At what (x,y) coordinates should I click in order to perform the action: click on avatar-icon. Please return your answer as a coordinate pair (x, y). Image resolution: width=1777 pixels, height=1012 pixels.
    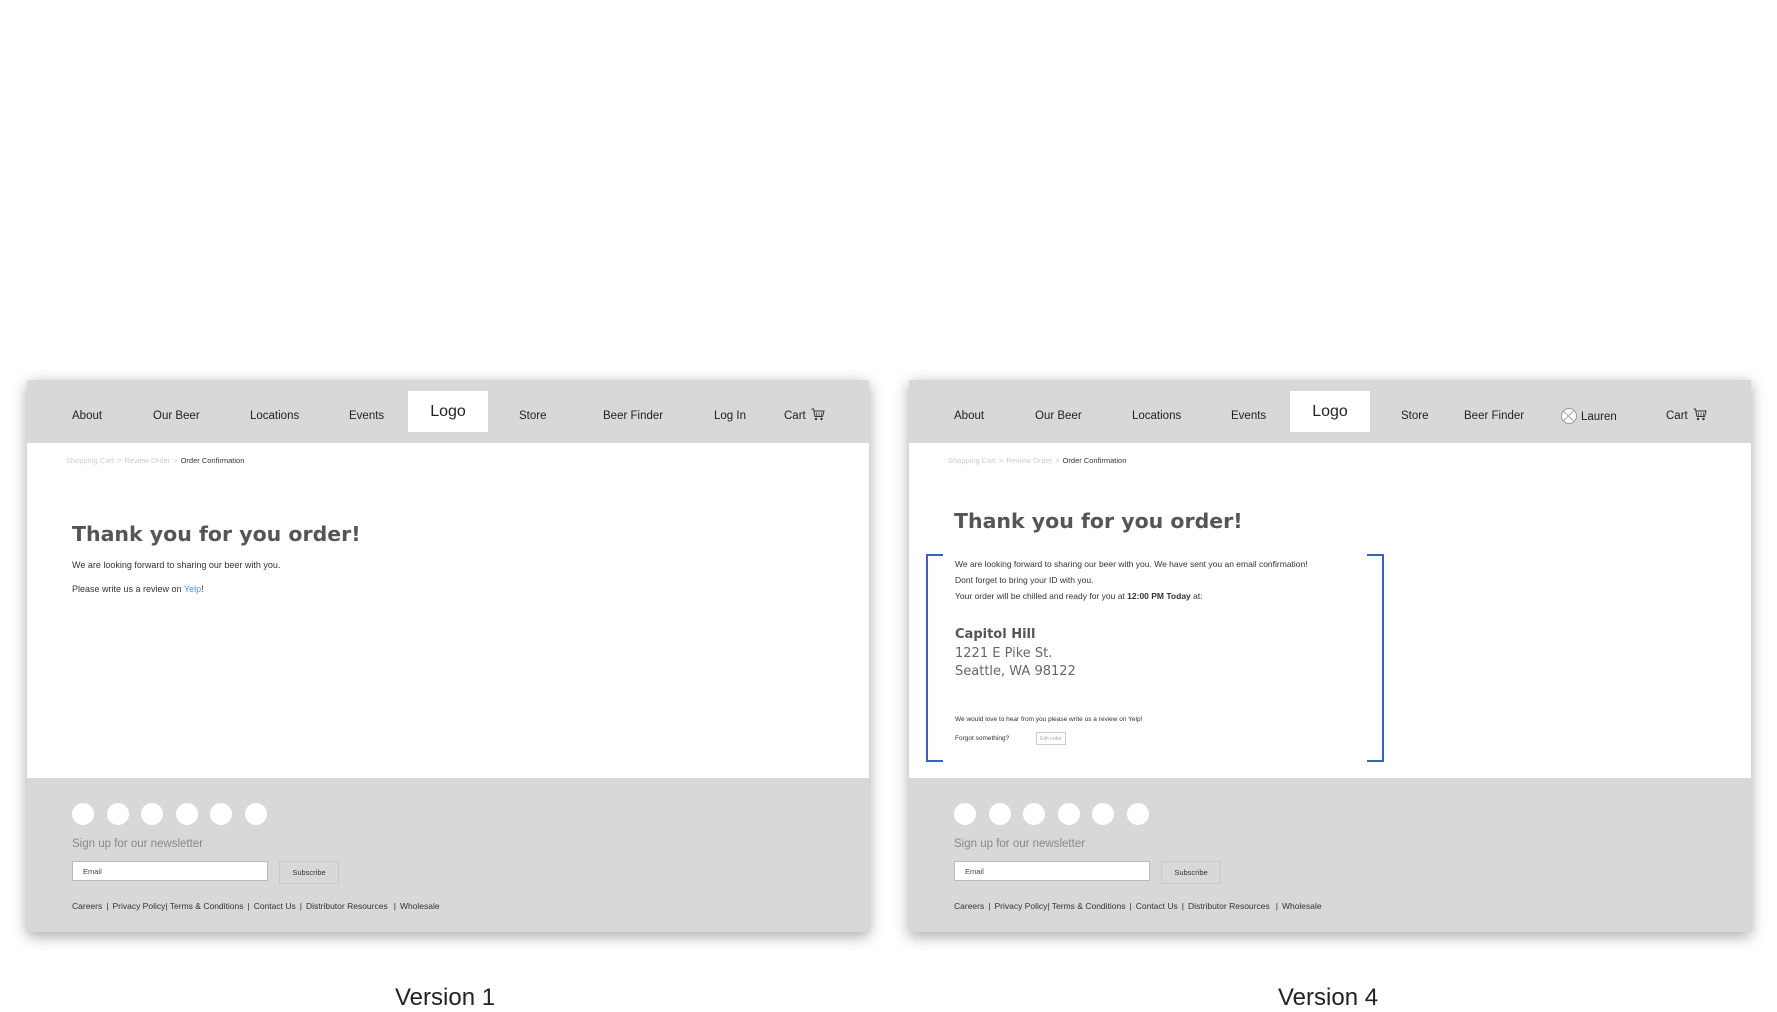
    Looking at the image, I should click on (1569, 416).